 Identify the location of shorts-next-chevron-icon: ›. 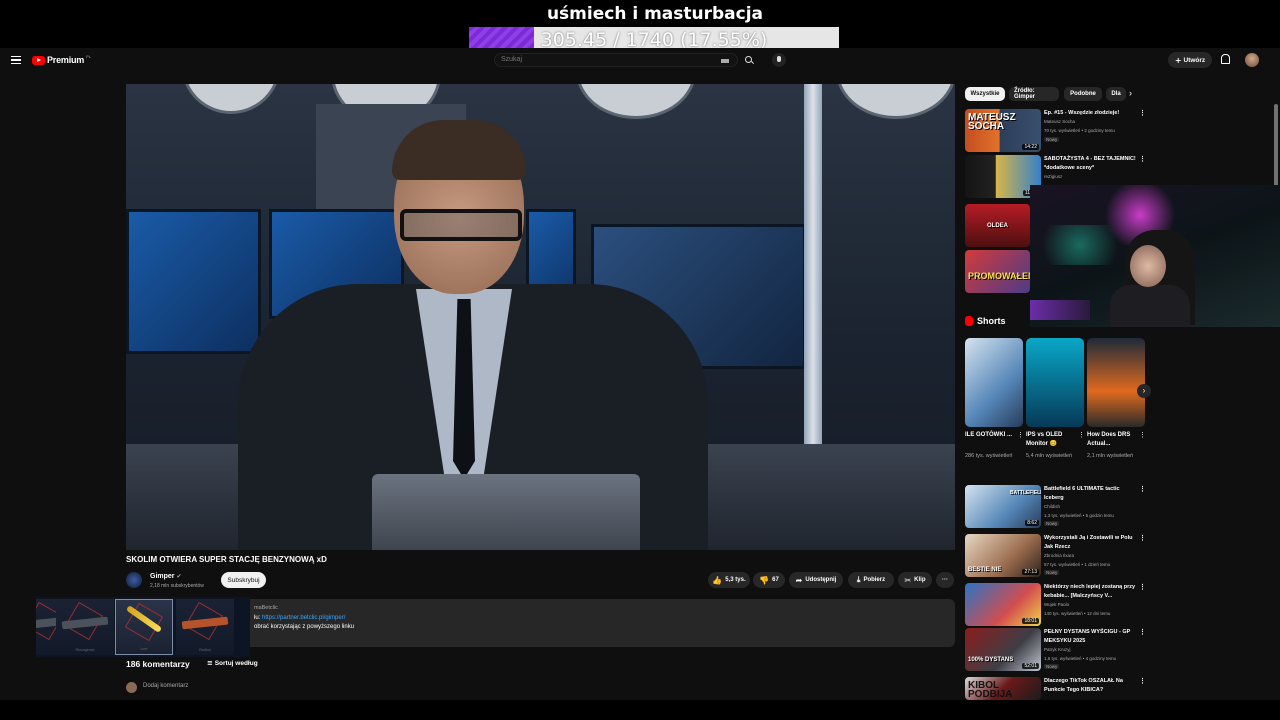
(1144, 391).